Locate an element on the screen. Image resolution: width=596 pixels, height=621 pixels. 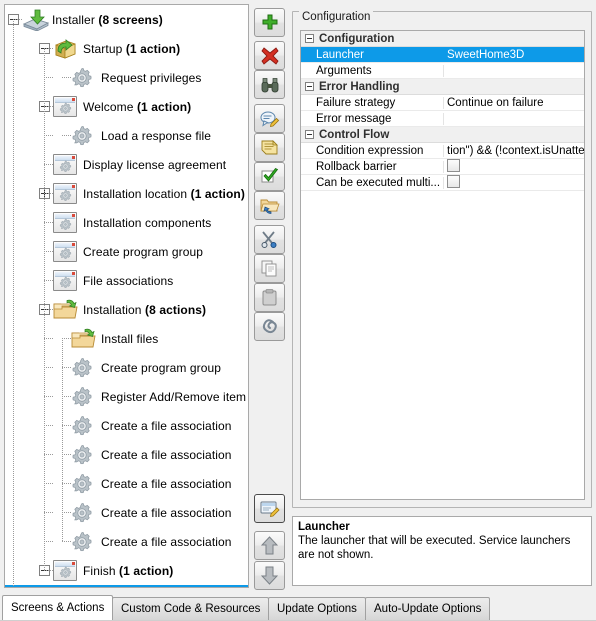
tree-item: Installation location (1 action) is located at coordinates (126, 193).